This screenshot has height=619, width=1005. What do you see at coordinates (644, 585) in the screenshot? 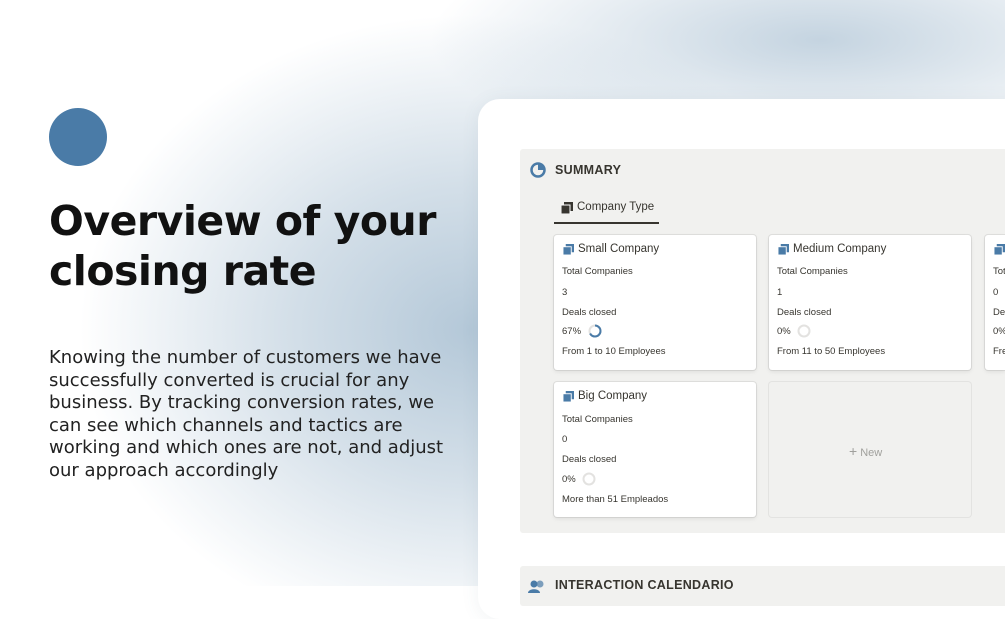
I see `calendar-title: INTERACTION CALENDARIO` at bounding box center [644, 585].